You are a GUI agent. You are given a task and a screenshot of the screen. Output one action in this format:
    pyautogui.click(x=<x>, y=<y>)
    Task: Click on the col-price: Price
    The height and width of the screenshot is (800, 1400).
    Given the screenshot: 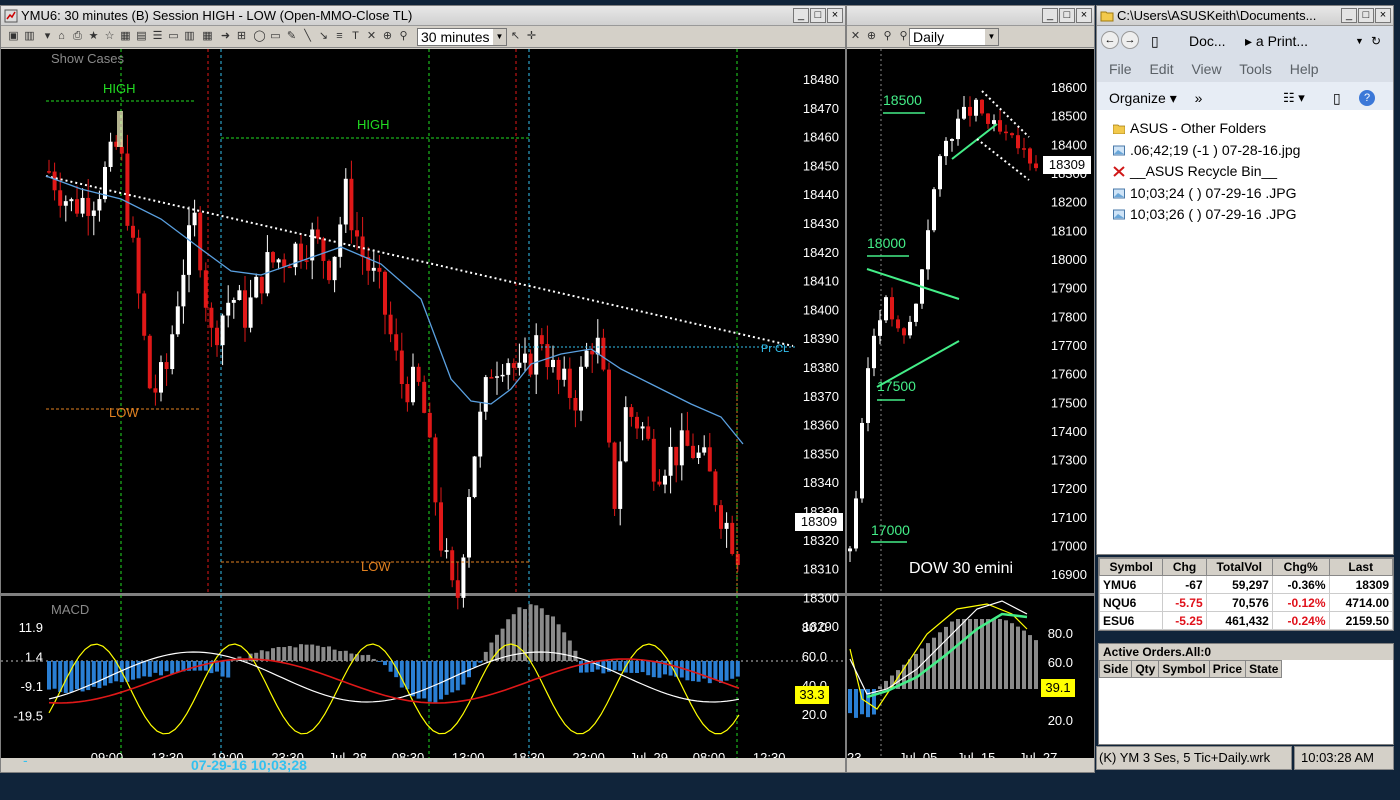 What is the action you would take?
    pyautogui.click(x=1227, y=669)
    